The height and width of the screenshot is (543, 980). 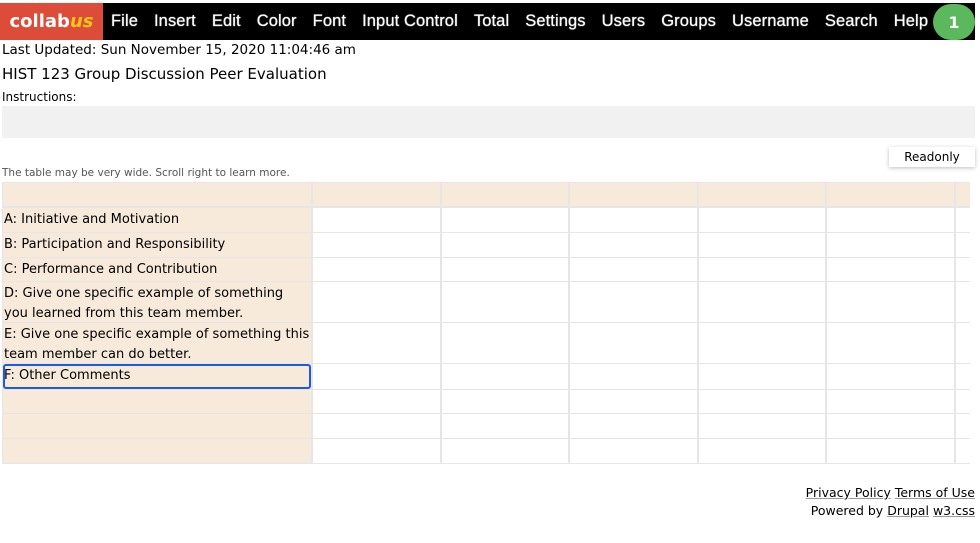 I want to click on menu-help: Help, so click(x=911, y=21).